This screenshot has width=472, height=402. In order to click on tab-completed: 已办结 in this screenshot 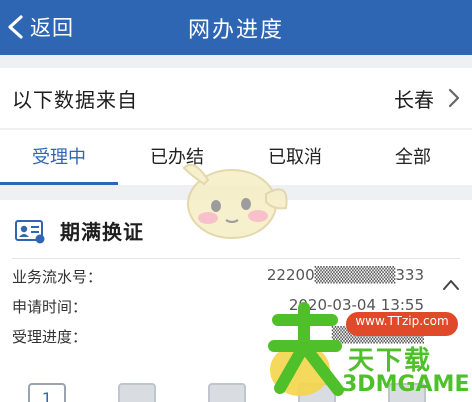, I will do `click(177, 157)`.